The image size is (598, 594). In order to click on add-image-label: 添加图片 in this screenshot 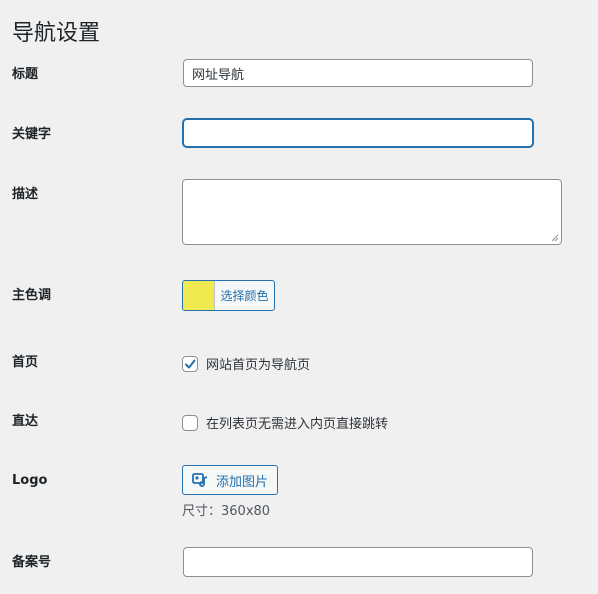, I will do `click(241, 482)`.